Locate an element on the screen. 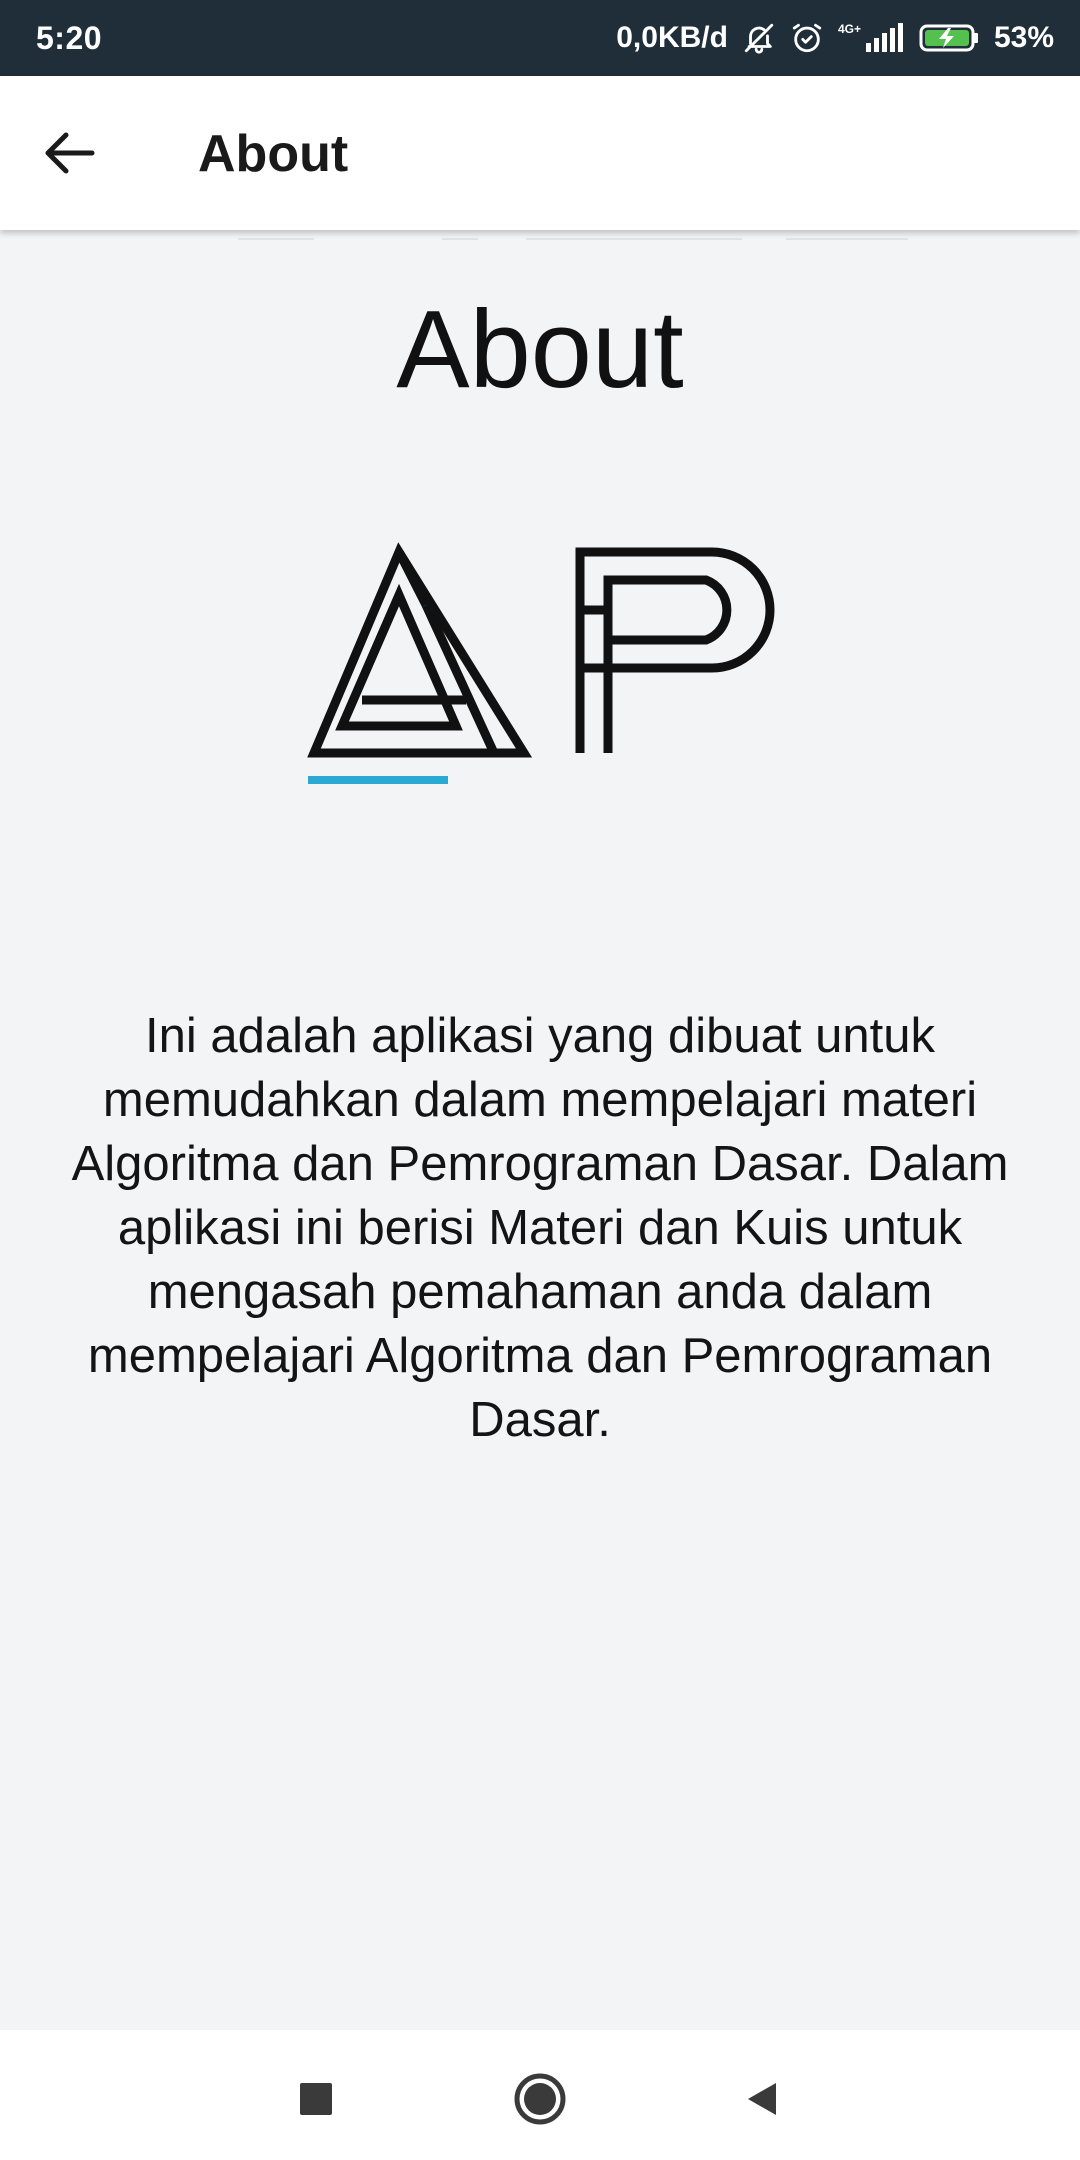 The width and height of the screenshot is (1080, 2160). network-type: 4G+ is located at coordinates (849, 29).